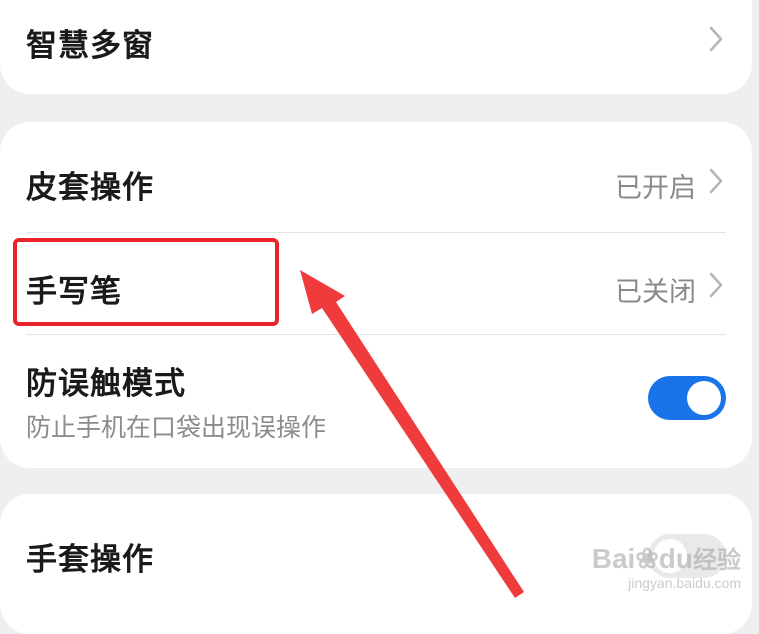  I want to click on watermark-brand-suffix: du, so click(675, 558).